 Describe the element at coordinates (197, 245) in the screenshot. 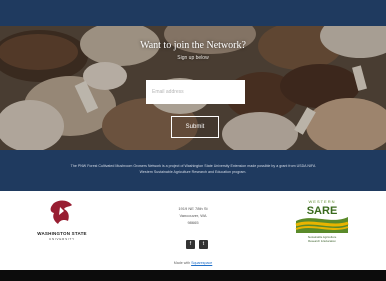

I see `social-links: f t` at that location.